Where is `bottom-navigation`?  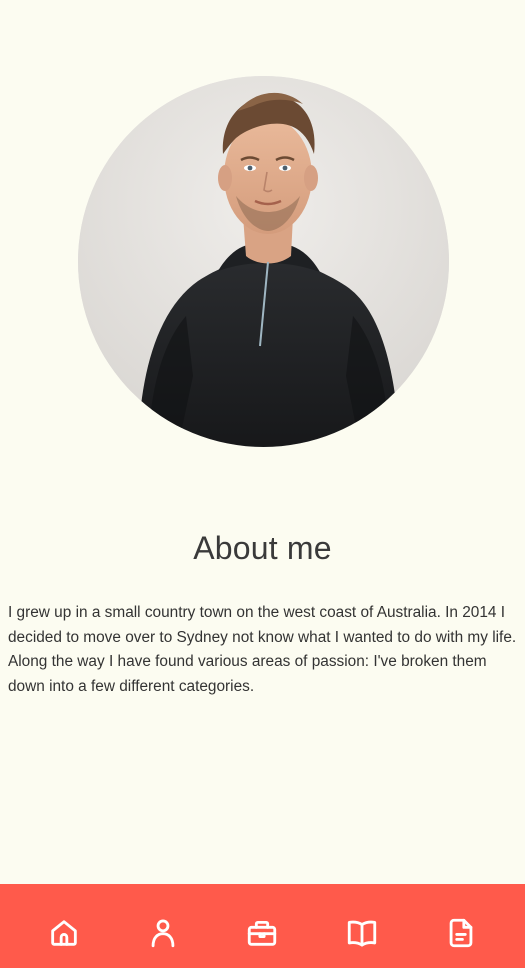
bottom-navigation is located at coordinates (262, 926).